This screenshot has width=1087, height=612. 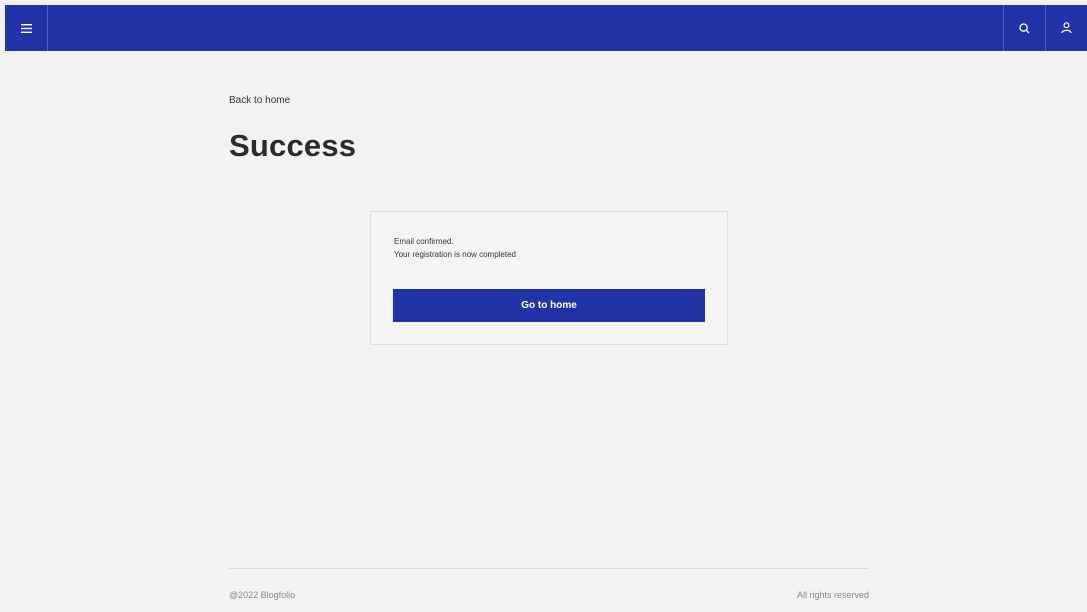 I want to click on page-title: Success, so click(x=293, y=145).